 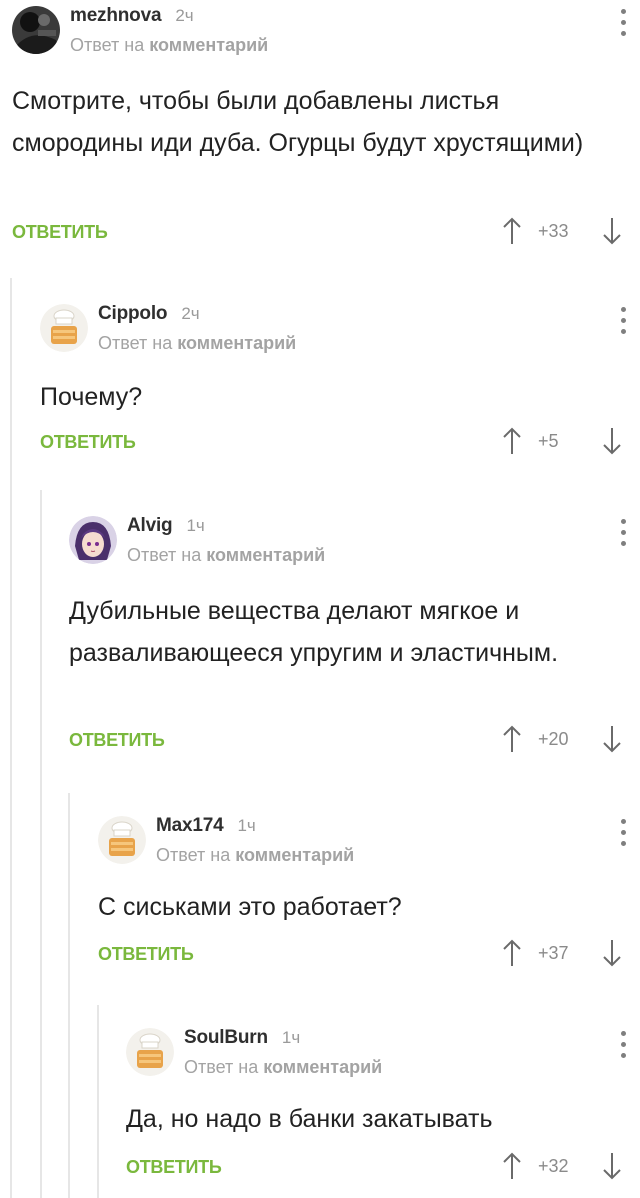 I want to click on rating-score: +37, so click(x=553, y=953).